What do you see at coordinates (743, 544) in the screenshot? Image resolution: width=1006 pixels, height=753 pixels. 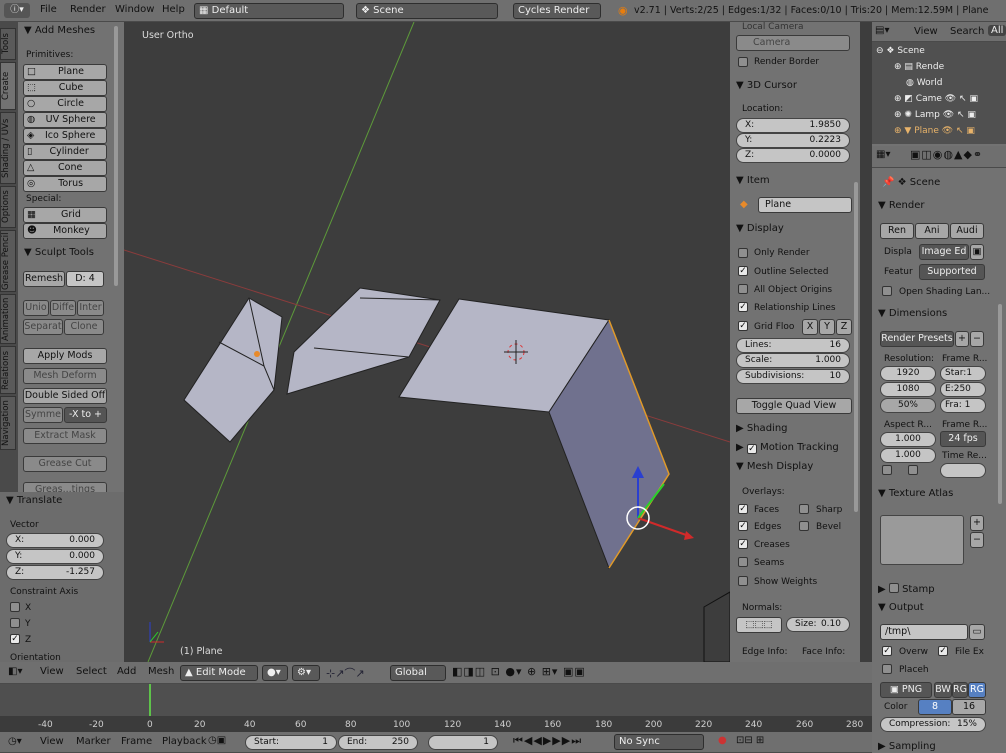 I see `creases-checkbox: ✓` at bounding box center [743, 544].